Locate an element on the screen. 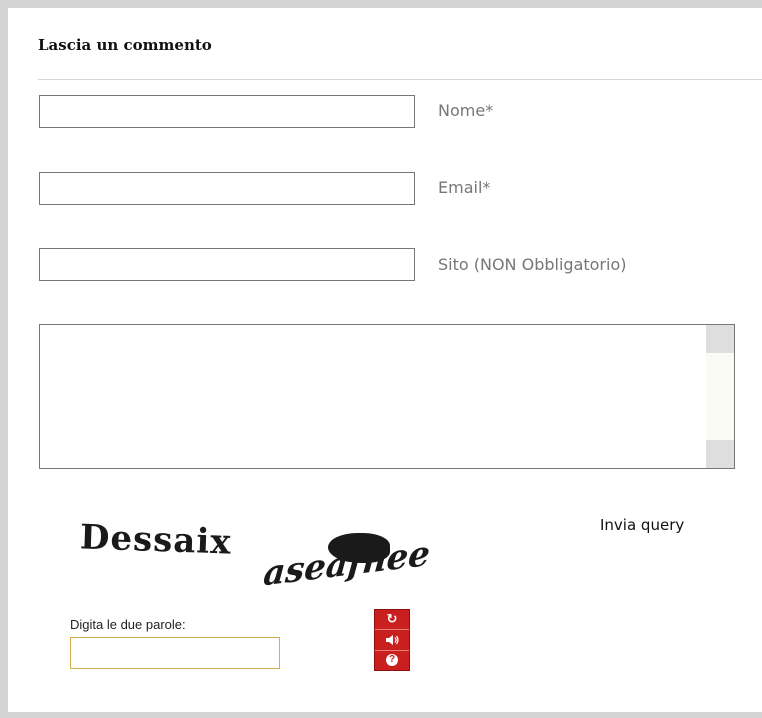  divider is located at coordinates (400, 79).